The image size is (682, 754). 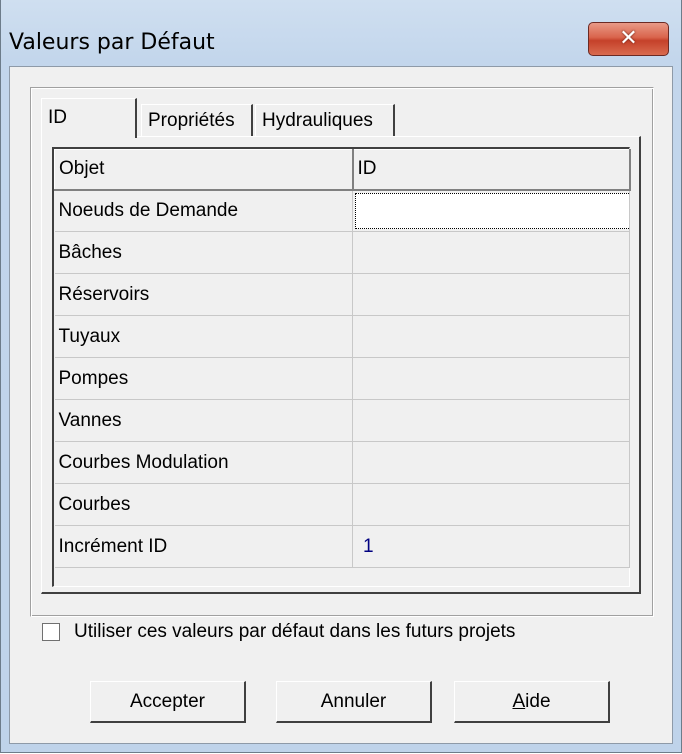 What do you see at coordinates (203, 504) in the screenshot?
I see `row-label: Courbes` at bounding box center [203, 504].